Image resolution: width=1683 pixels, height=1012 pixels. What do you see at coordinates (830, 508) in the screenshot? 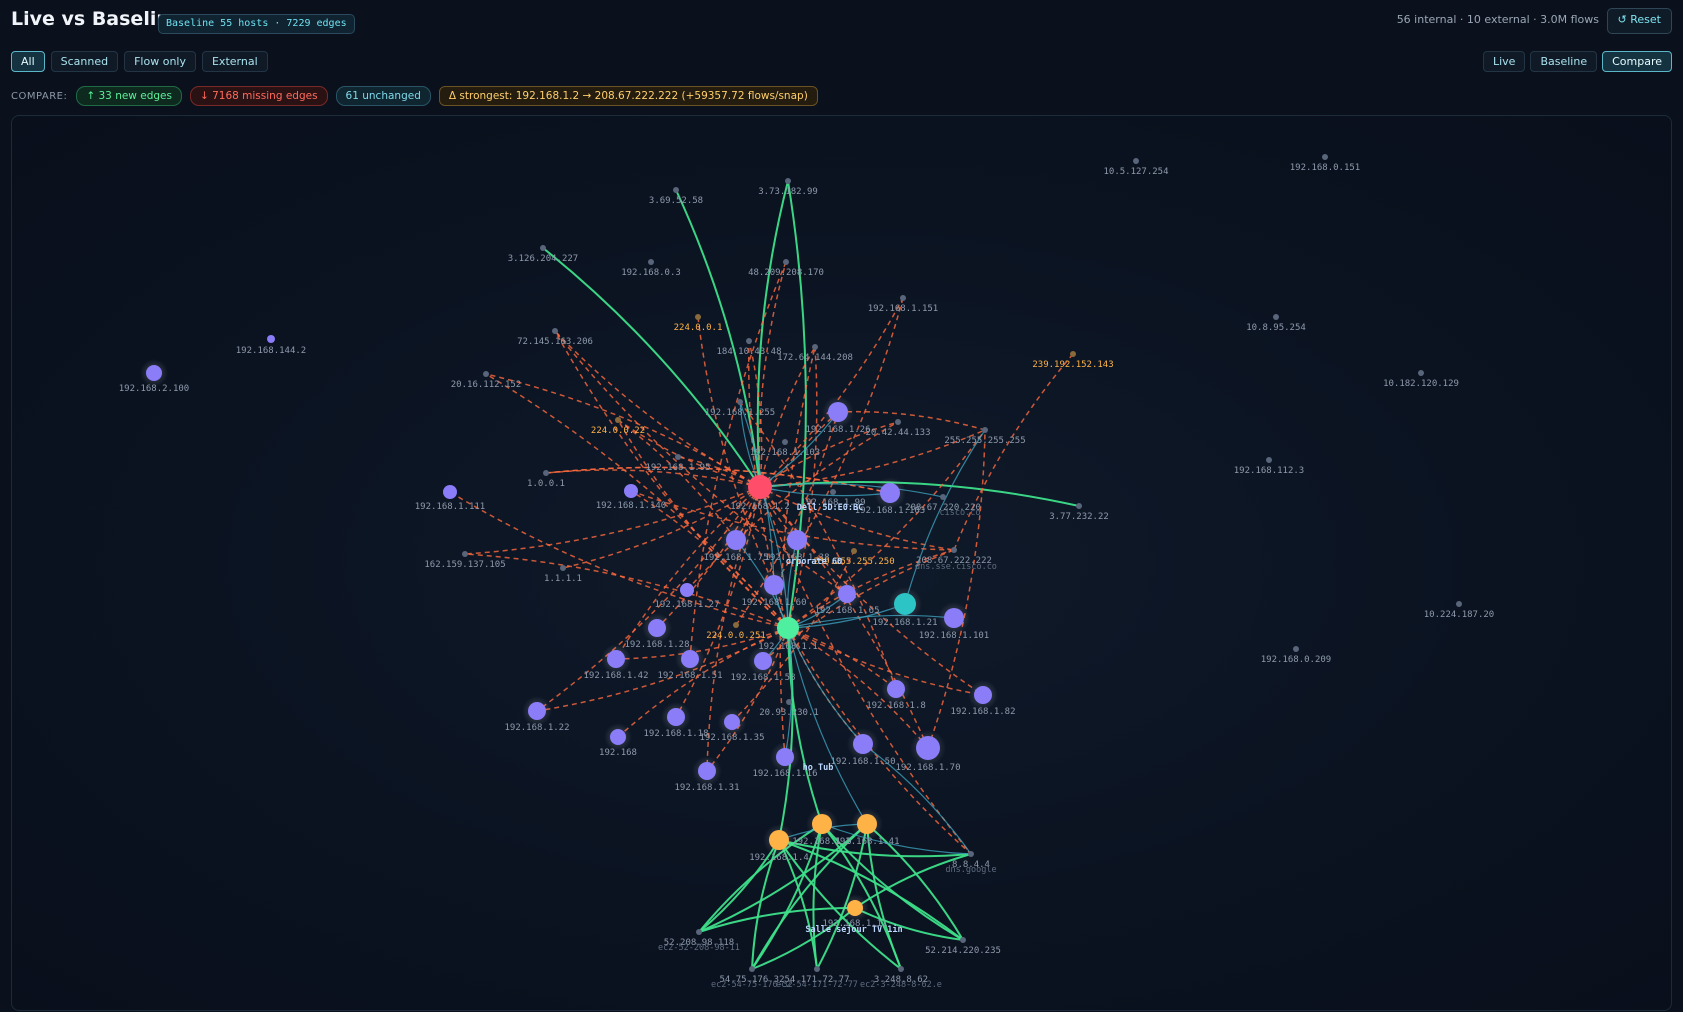
I see `device-name-label: Dell 5D:E0:BC` at bounding box center [830, 508].